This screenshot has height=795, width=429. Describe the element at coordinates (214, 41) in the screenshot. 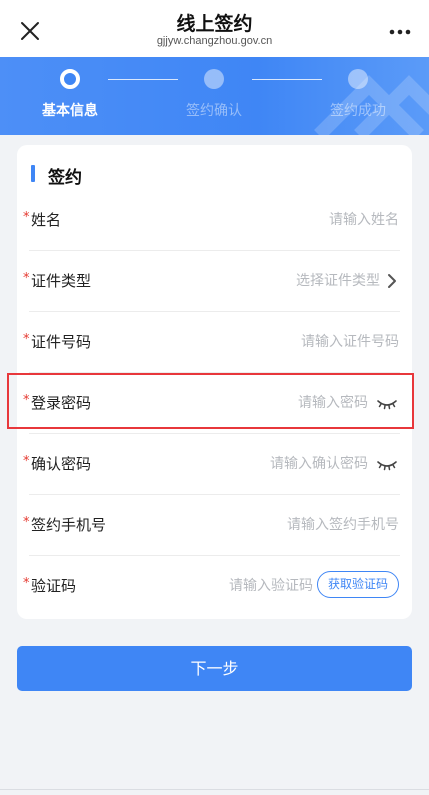

I see `page-domain: gjjyw.changzhou.gov.cn` at that location.